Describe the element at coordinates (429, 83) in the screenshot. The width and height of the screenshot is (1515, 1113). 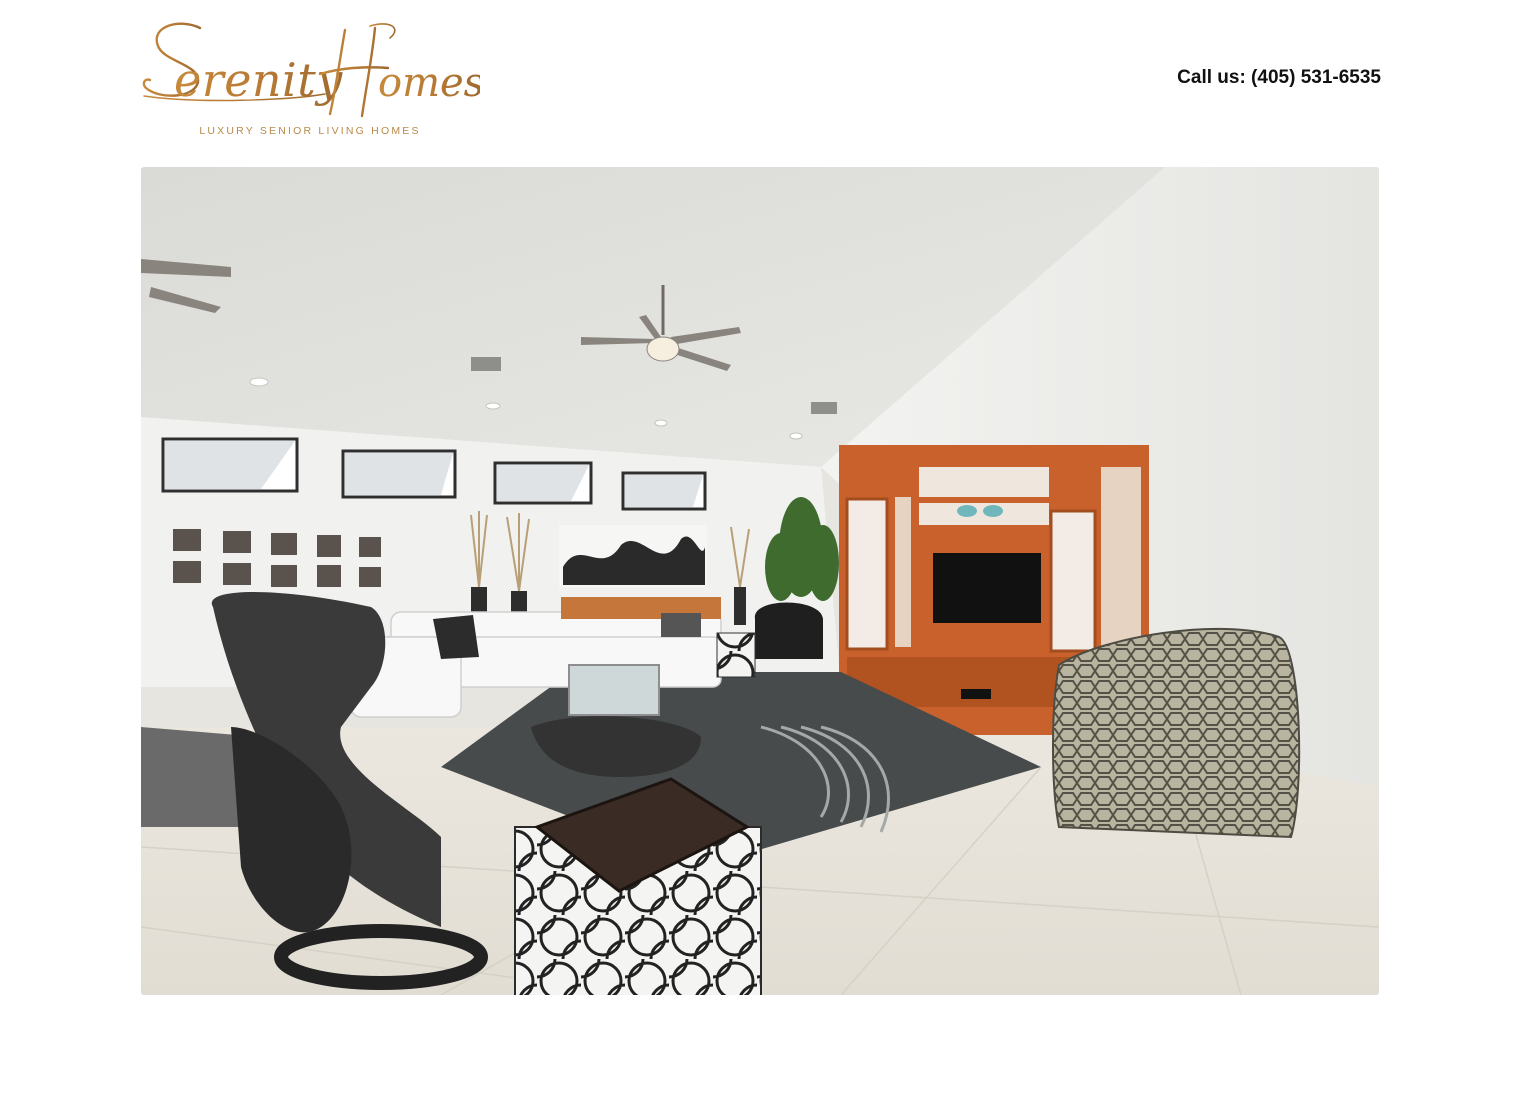
I see `logo-text-homes: omes` at that location.